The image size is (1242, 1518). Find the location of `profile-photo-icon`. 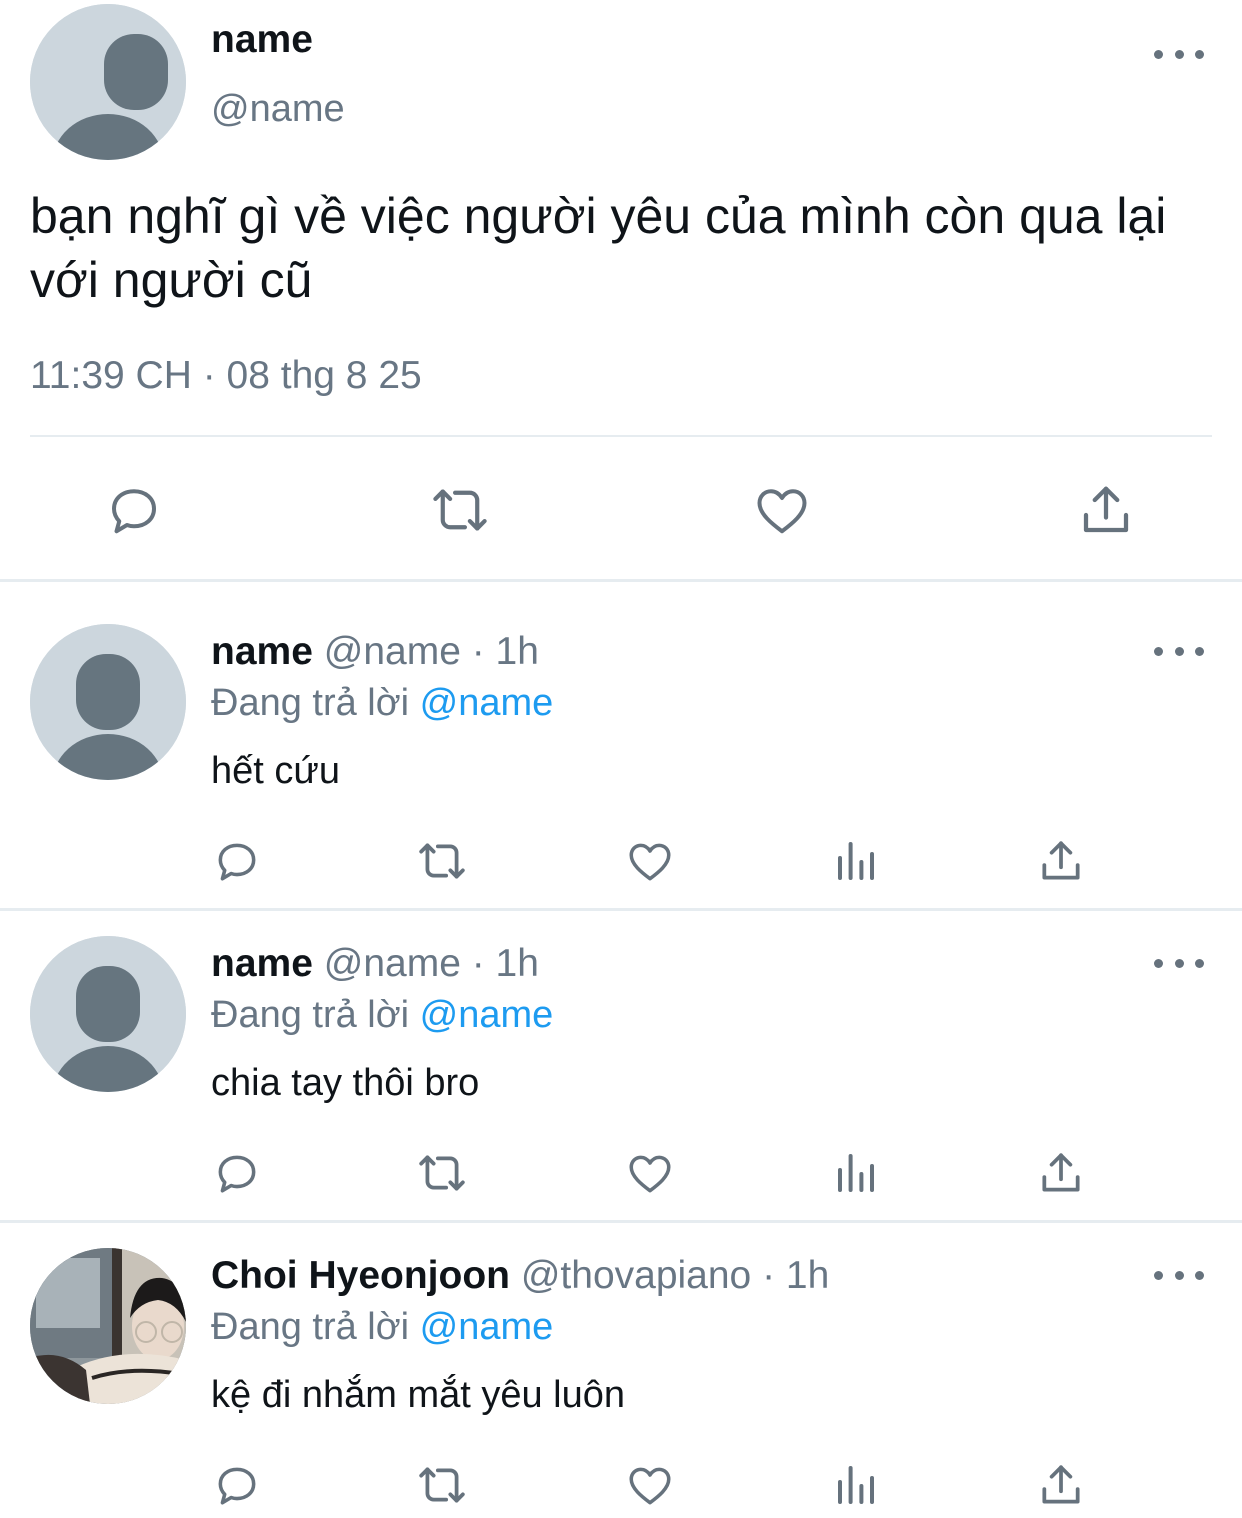

profile-photo-icon is located at coordinates (108, 1326).